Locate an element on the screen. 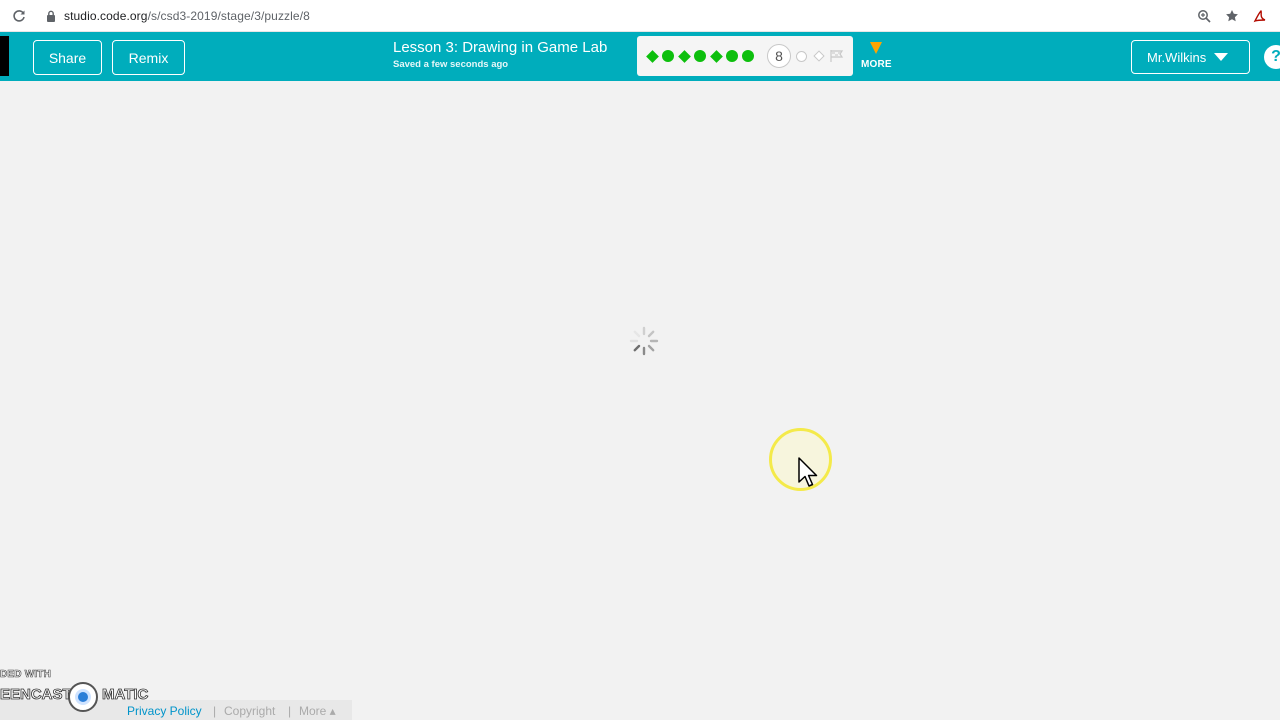 This screenshot has height=720, width=1280. more-toggle: MORE is located at coordinates (876, 57).